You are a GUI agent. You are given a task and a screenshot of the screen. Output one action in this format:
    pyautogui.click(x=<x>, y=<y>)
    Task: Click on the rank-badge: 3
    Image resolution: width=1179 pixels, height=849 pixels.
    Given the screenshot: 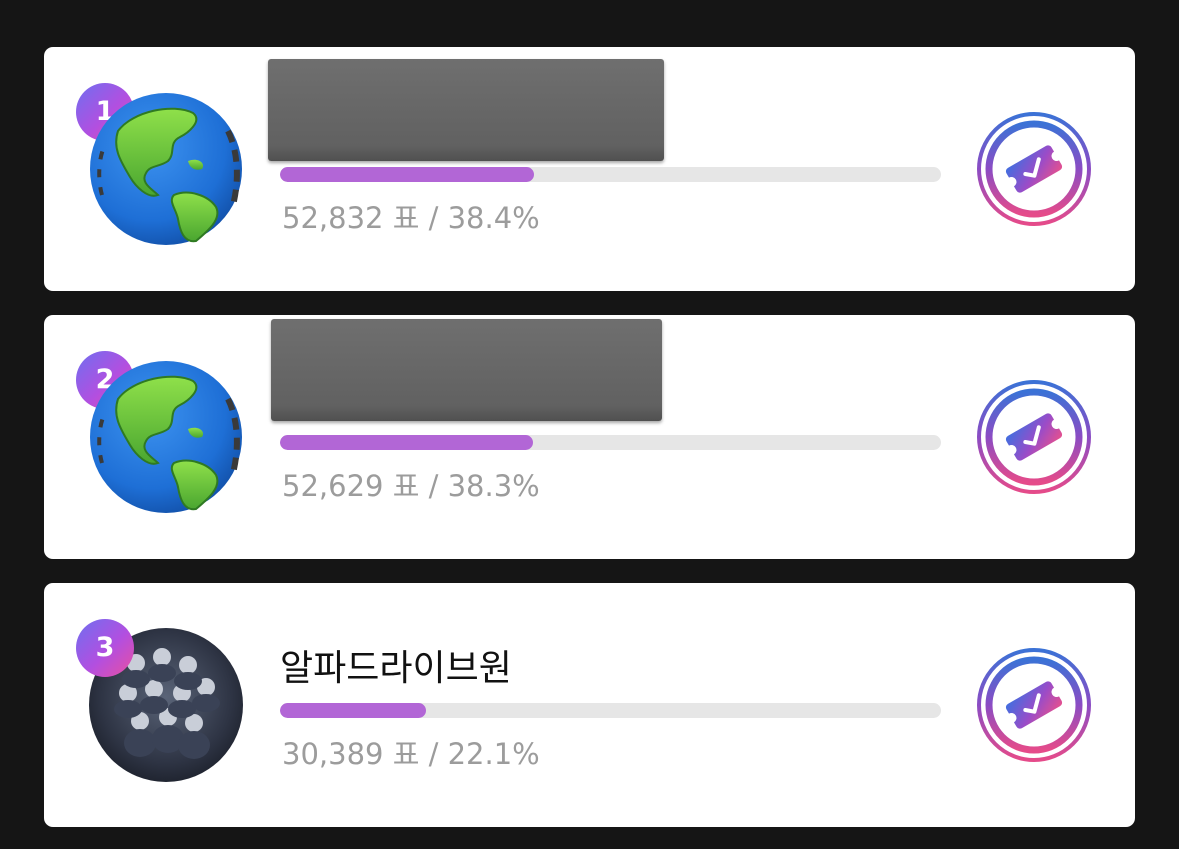 What is the action you would take?
    pyautogui.click(x=105, y=648)
    